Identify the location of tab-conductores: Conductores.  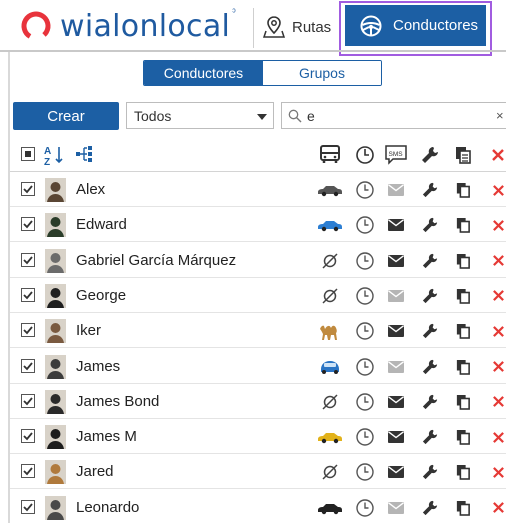
(203, 73).